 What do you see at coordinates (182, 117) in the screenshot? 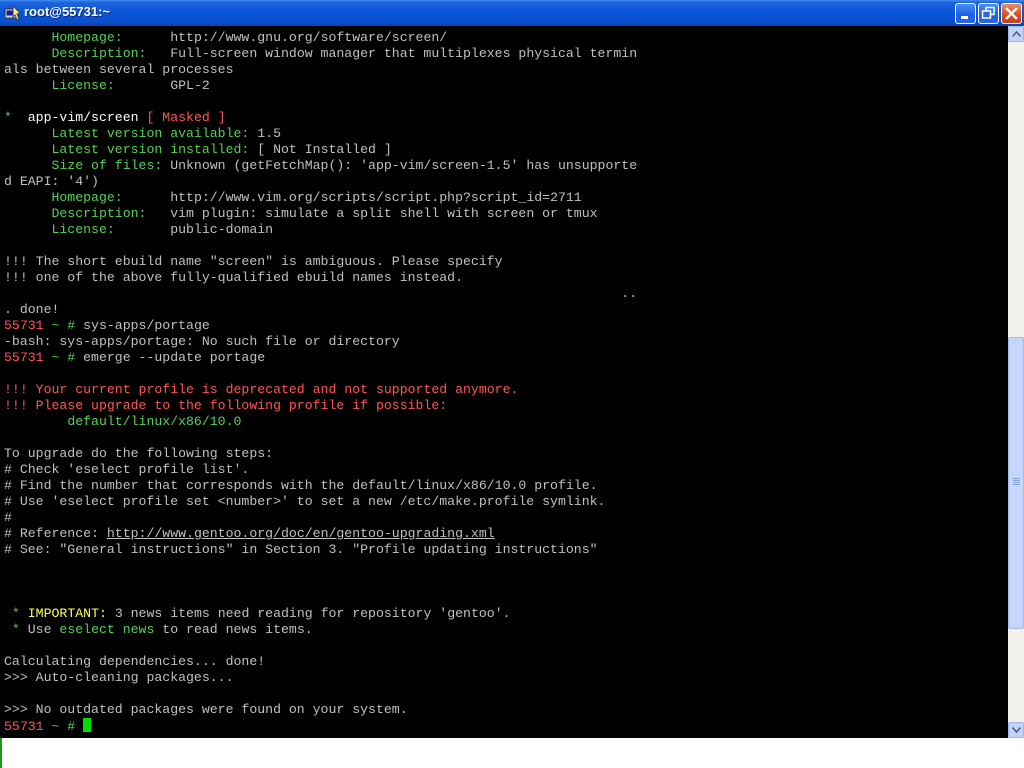
I see `terminal-text: [ Masked ]` at bounding box center [182, 117].